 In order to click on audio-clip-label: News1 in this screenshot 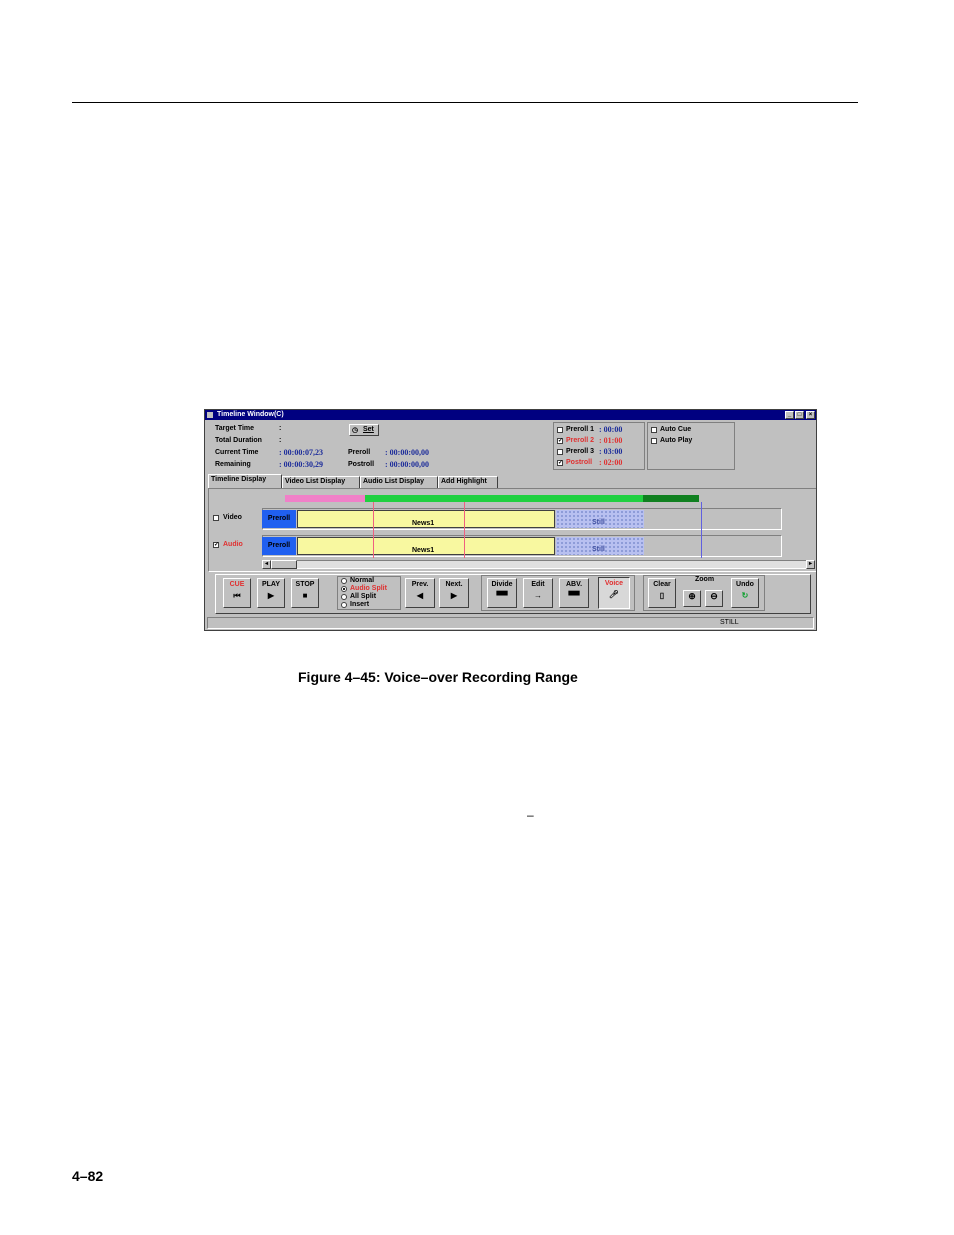, I will do `click(423, 550)`.